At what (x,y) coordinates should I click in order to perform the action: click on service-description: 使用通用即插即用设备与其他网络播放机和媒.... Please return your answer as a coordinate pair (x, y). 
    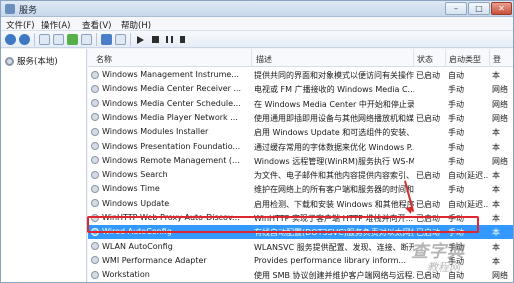
    Looking at the image, I should click on (334, 118).